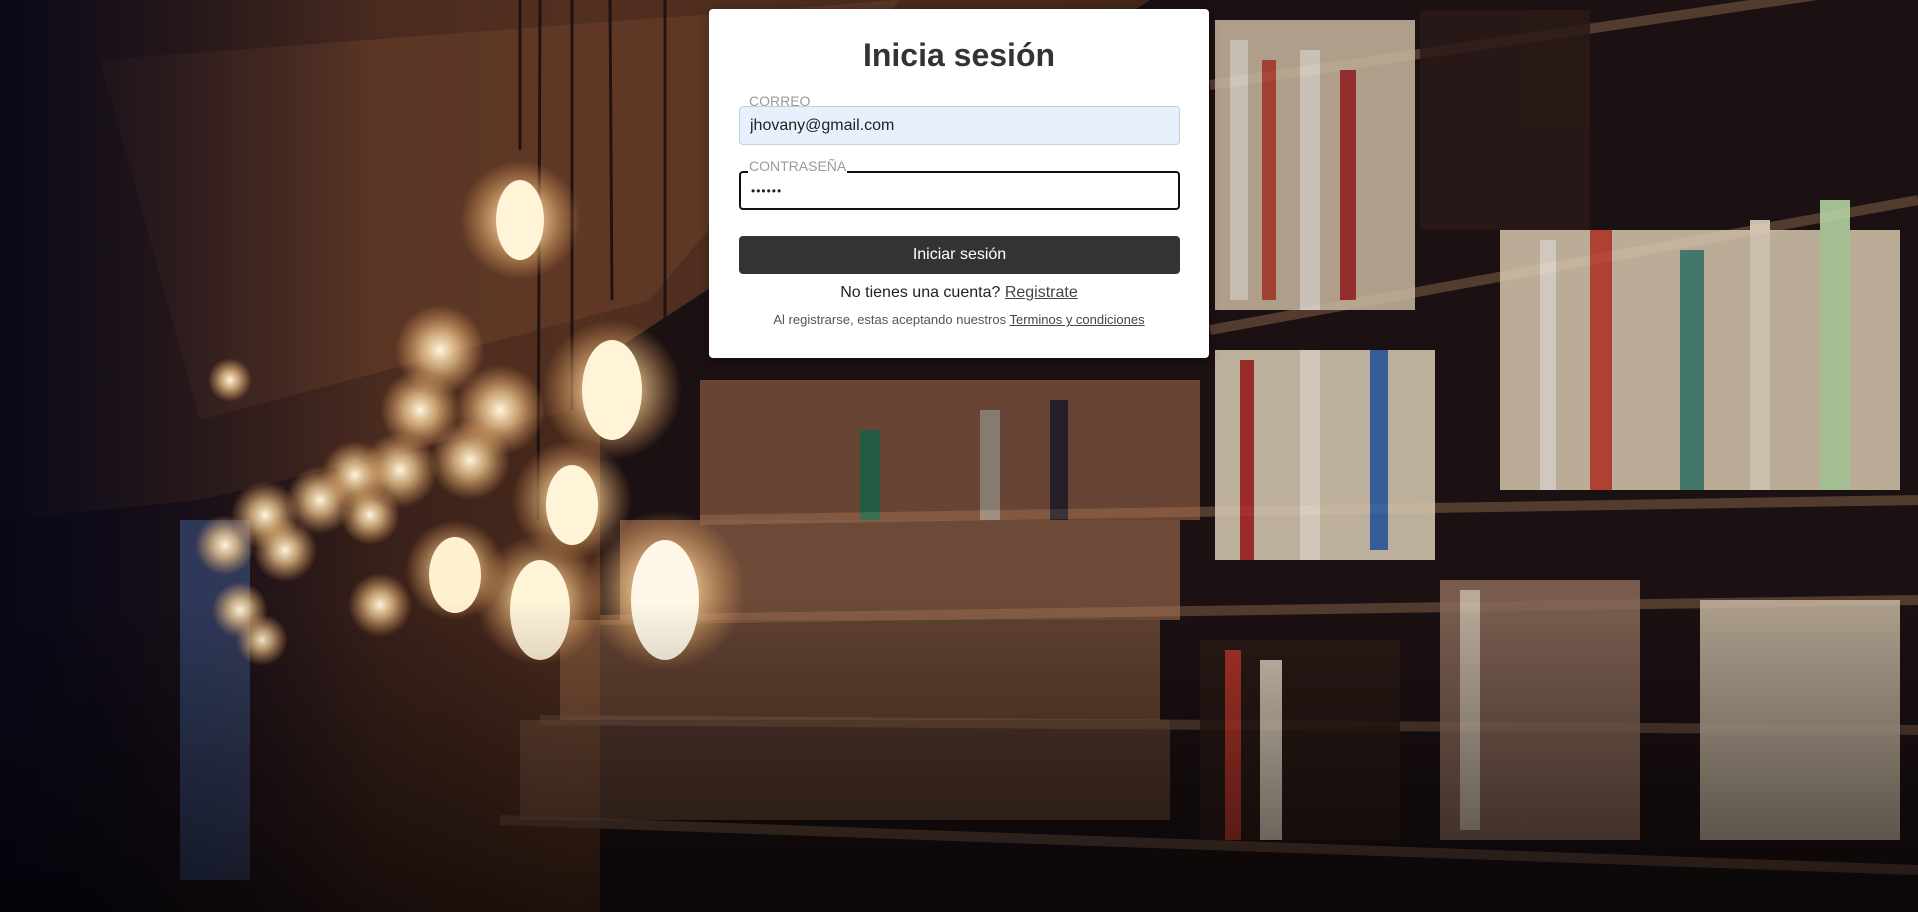 This screenshot has width=1918, height=912. What do you see at coordinates (959, 125) in the screenshot?
I see `email-field` at bounding box center [959, 125].